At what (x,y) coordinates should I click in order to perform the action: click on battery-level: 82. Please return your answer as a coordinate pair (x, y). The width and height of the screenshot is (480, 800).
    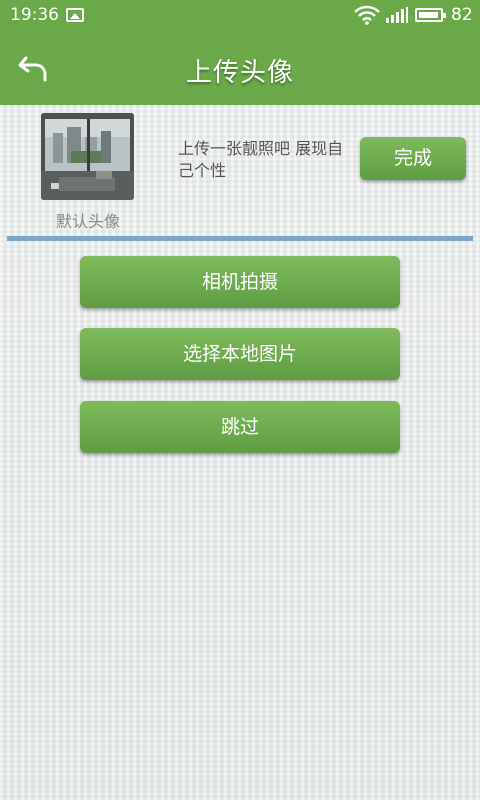
    Looking at the image, I should click on (462, 15).